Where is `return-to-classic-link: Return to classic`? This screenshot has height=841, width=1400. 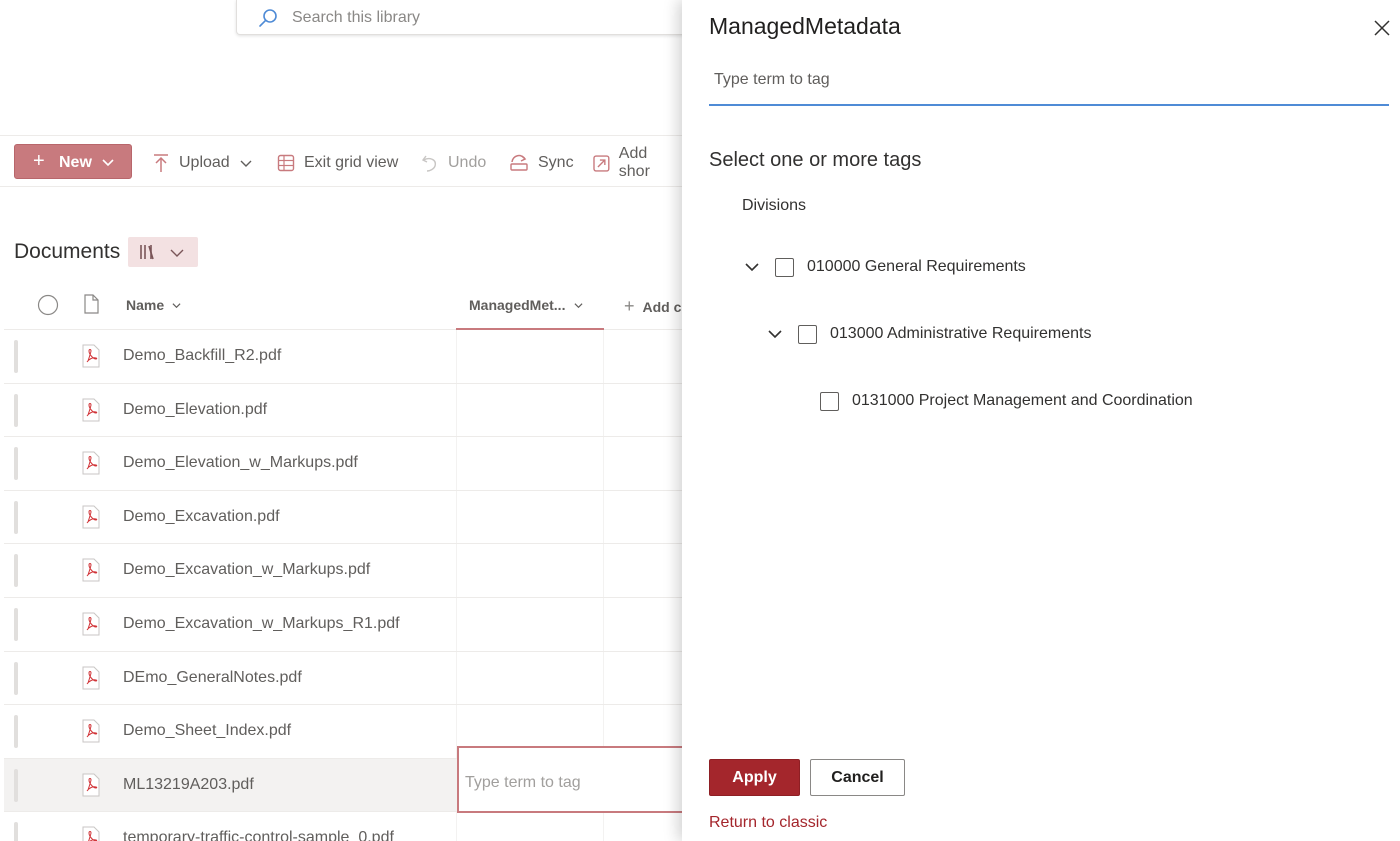 return-to-classic-link: Return to classic is located at coordinates (768, 823).